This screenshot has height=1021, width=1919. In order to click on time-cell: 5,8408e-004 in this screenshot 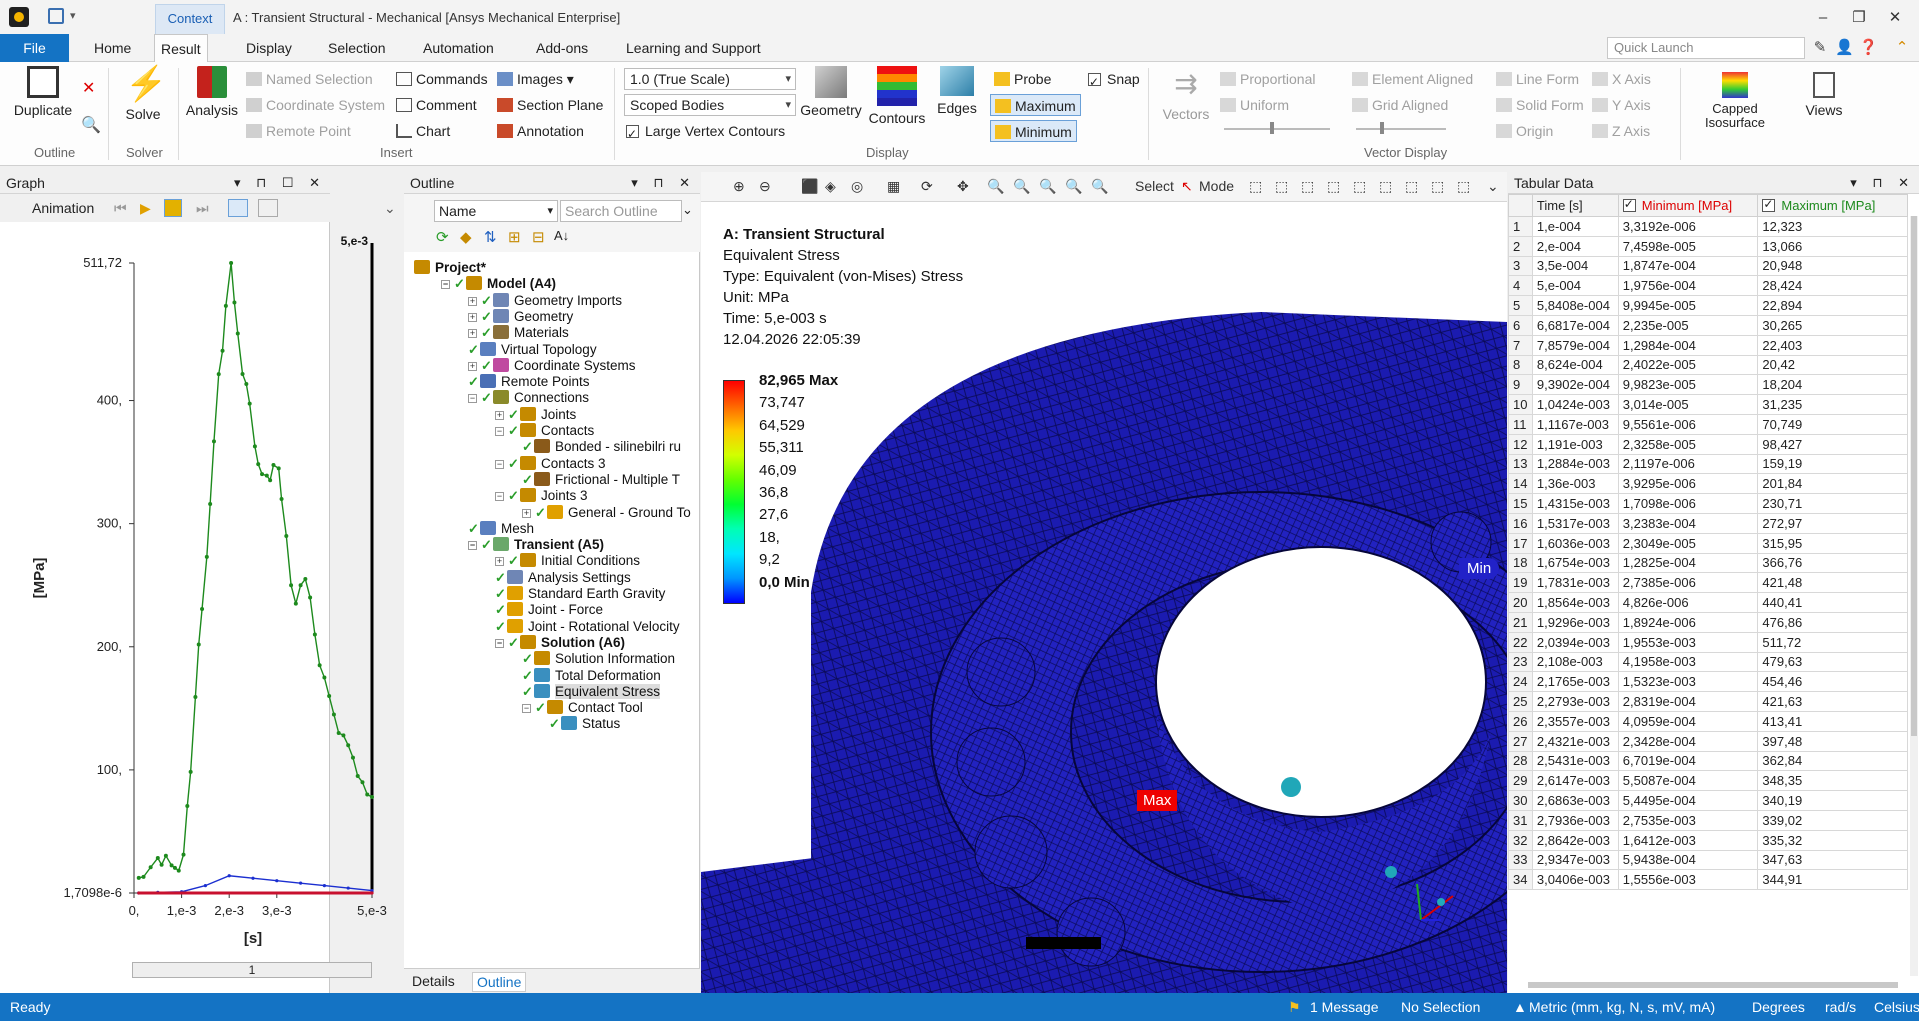, I will do `click(1575, 305)`.